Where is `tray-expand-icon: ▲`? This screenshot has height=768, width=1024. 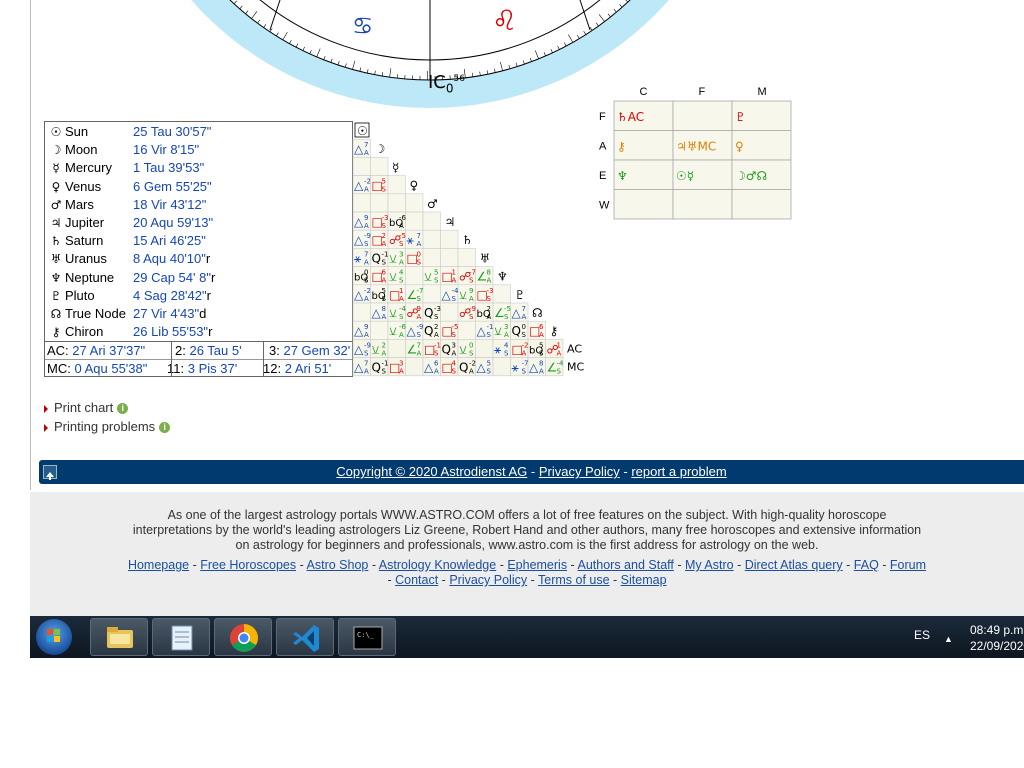 tray-expand-icon: ▲ is located at coordinates (948, 639).